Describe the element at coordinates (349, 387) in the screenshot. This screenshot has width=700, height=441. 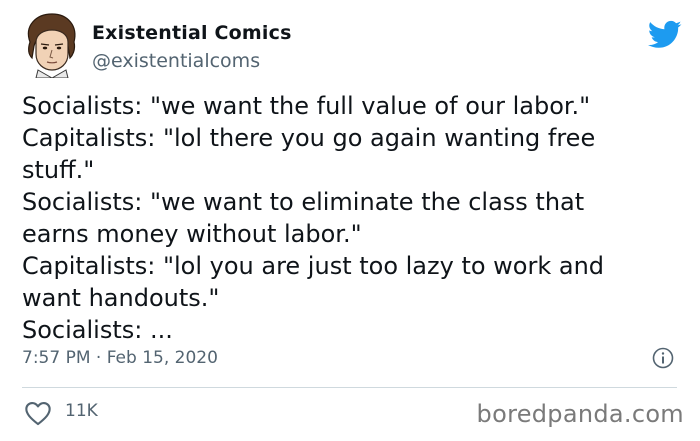
I see `divider` at that location.